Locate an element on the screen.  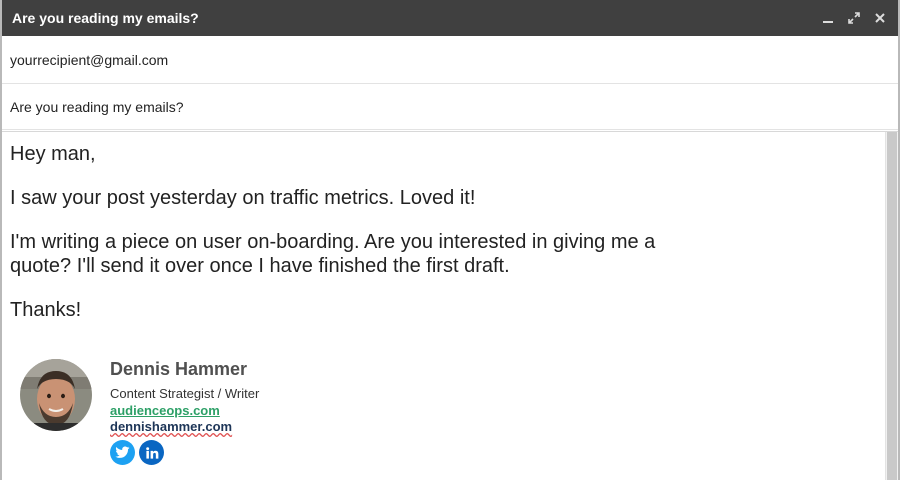
to-value: yourrecipient@gmail.com is located at coordinates (89, 59).